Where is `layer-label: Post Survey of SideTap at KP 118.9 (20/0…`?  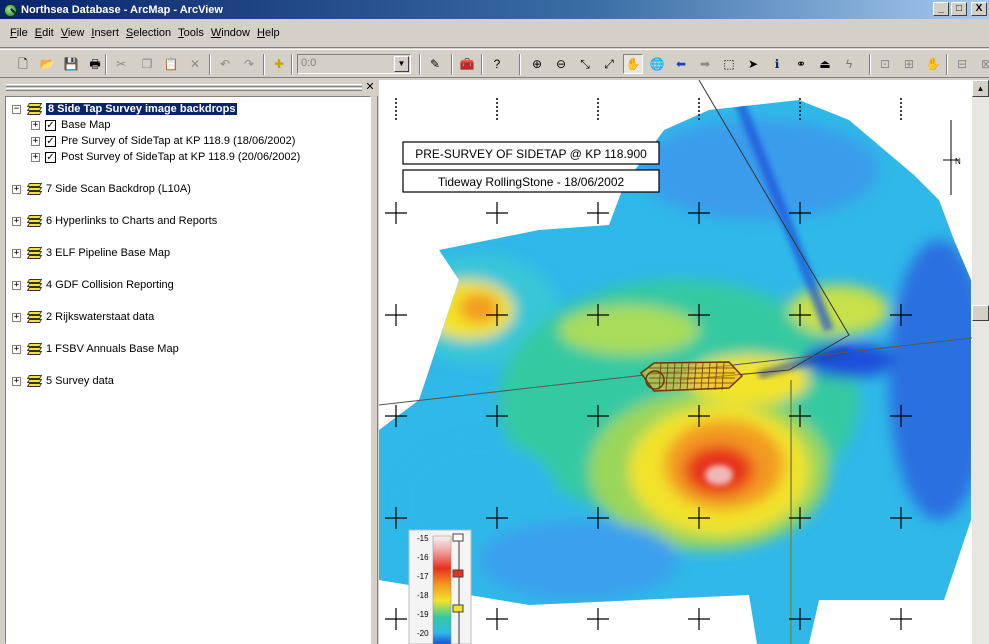
layer-label: Post Survey of SideTap at KP 118.9 (20/0… is located at coordinates (180, 157).